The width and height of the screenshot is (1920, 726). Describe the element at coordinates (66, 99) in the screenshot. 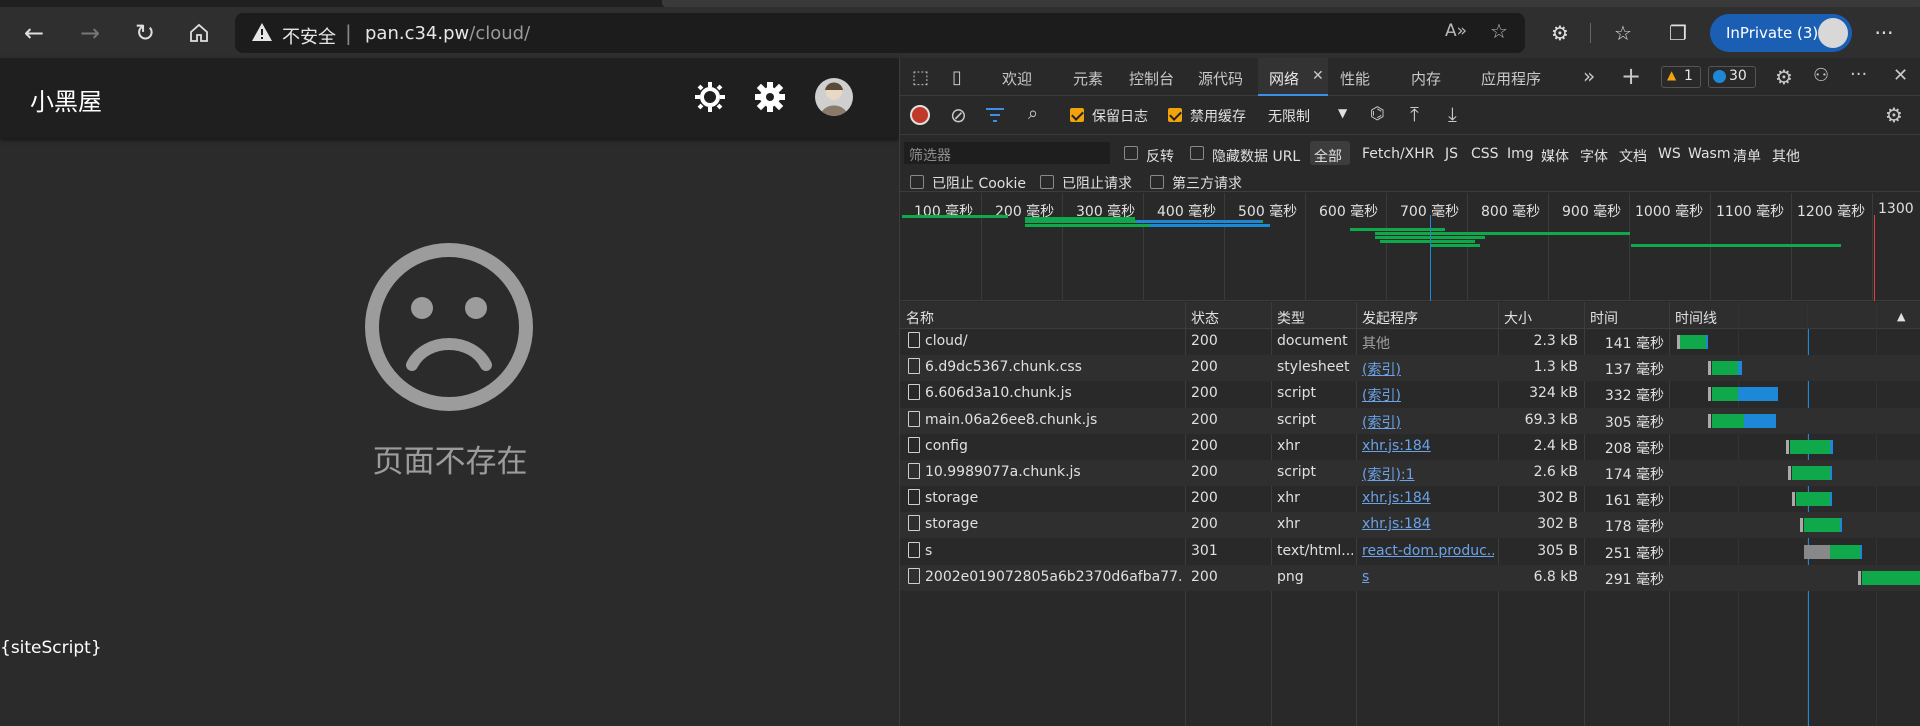

I see `app-title: 小黑屋` at that location.